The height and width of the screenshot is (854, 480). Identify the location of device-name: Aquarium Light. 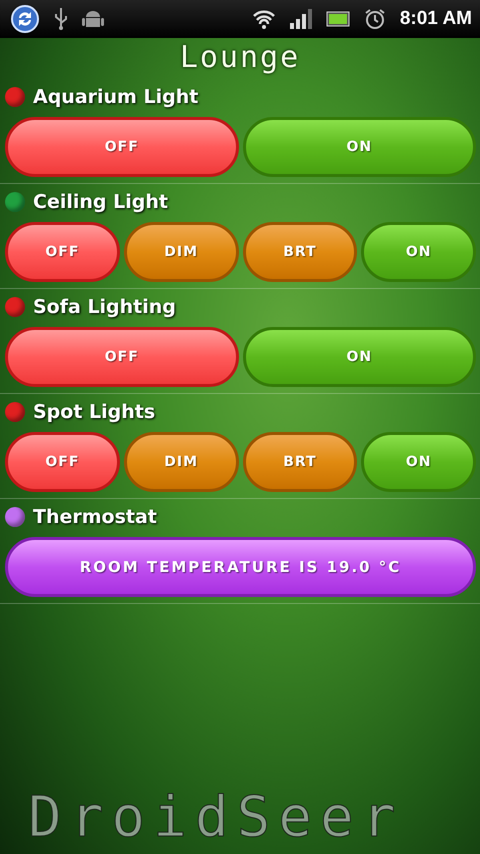
(115, 97).